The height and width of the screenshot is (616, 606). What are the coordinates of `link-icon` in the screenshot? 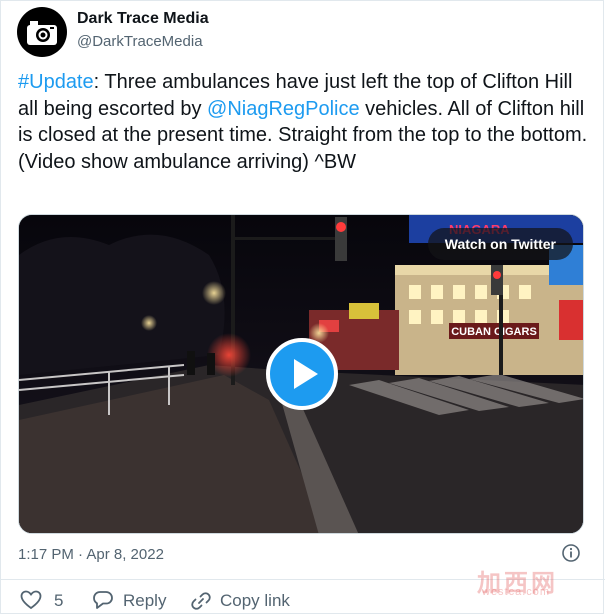 It's located at (201, 601).